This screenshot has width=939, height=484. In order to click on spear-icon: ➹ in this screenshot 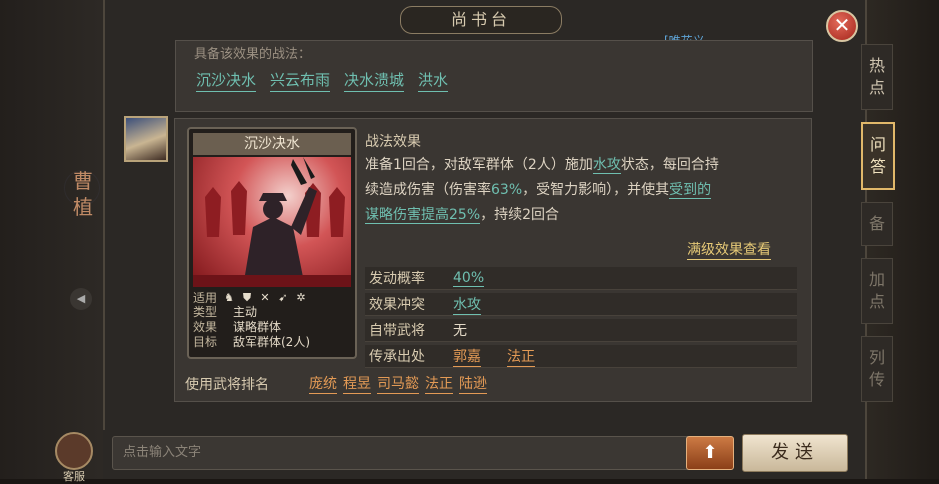, I will do `click(283, 297)`.